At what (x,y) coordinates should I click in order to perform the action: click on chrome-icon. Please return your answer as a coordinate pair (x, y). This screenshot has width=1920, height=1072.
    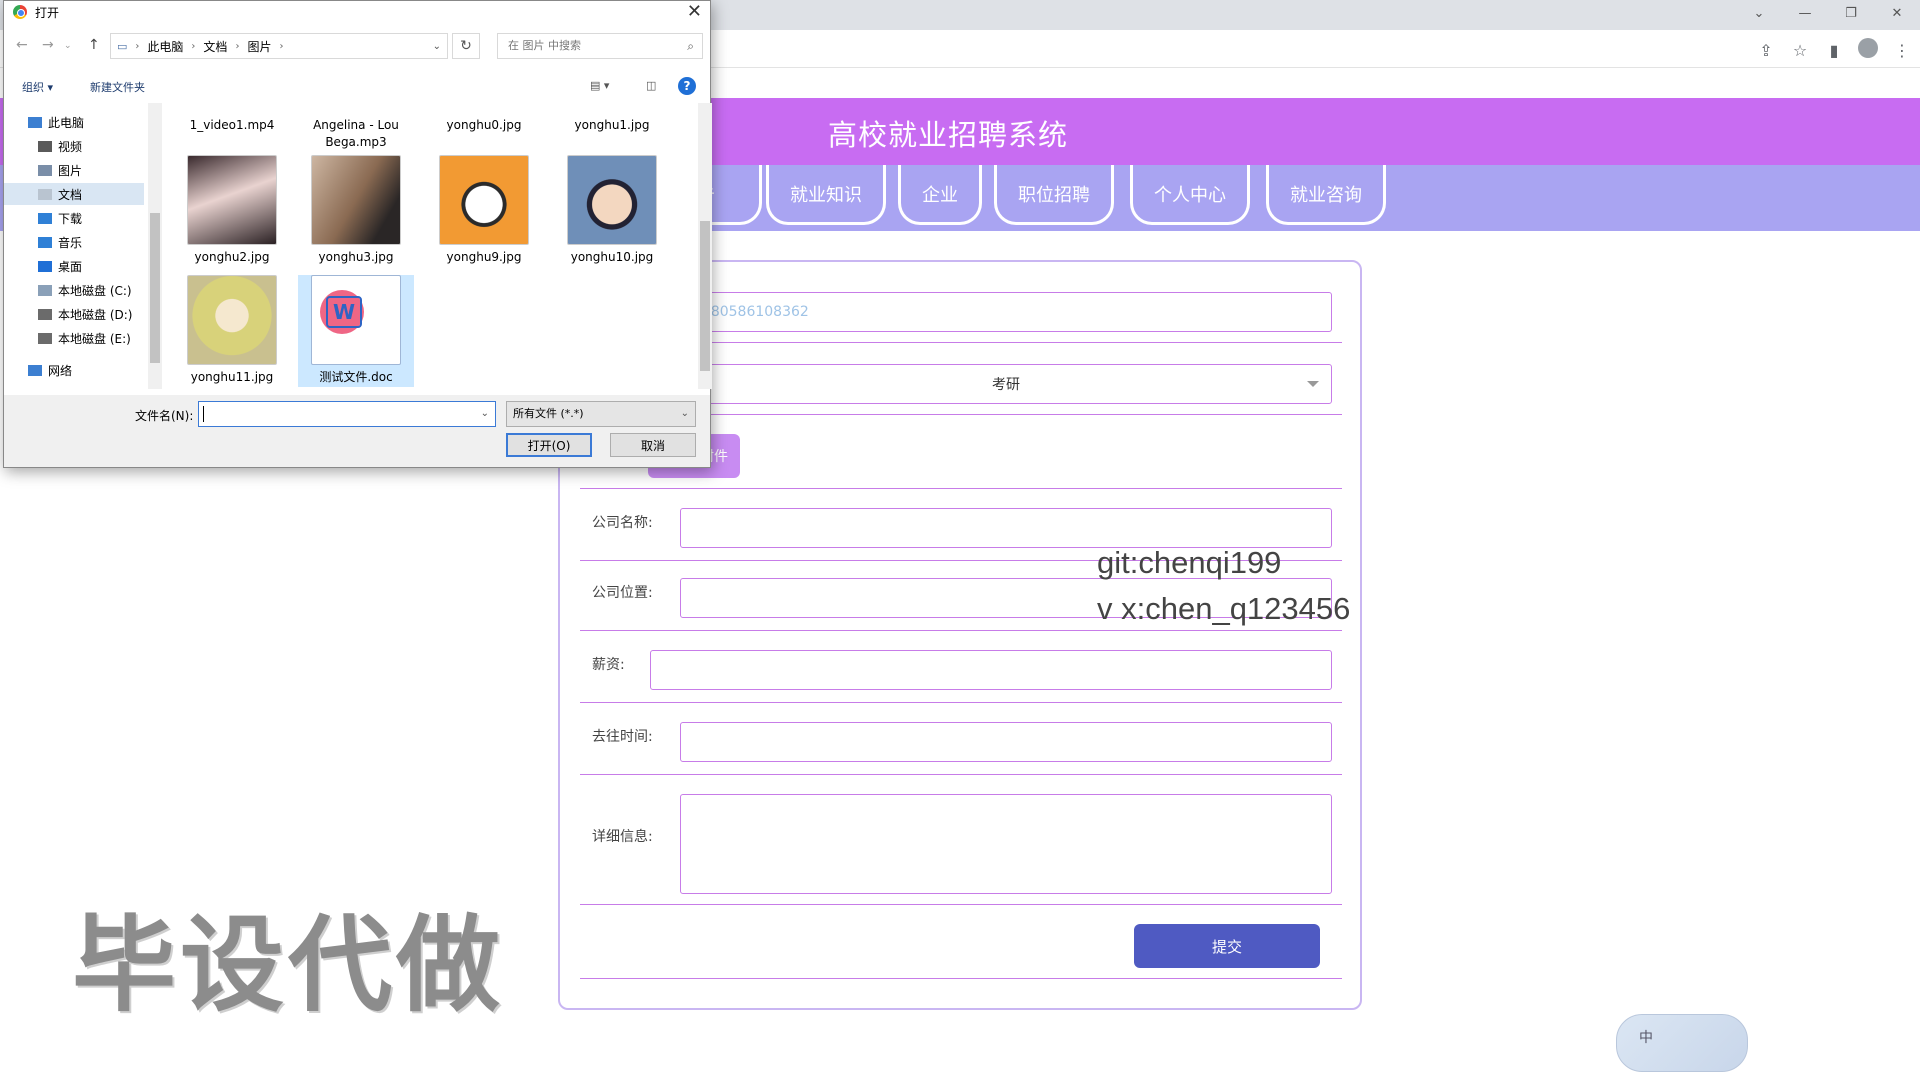
    Looking at the image, I should click on (20, 12).